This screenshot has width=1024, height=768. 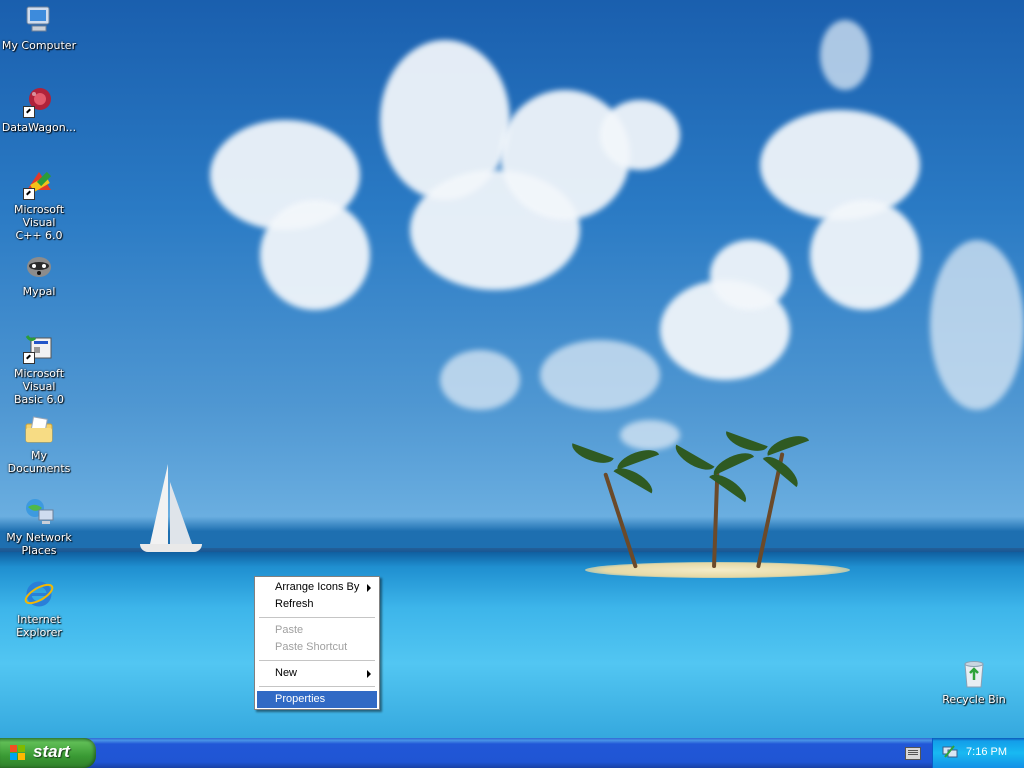 I want to click on start-label: start, so click(x=51, y=751).